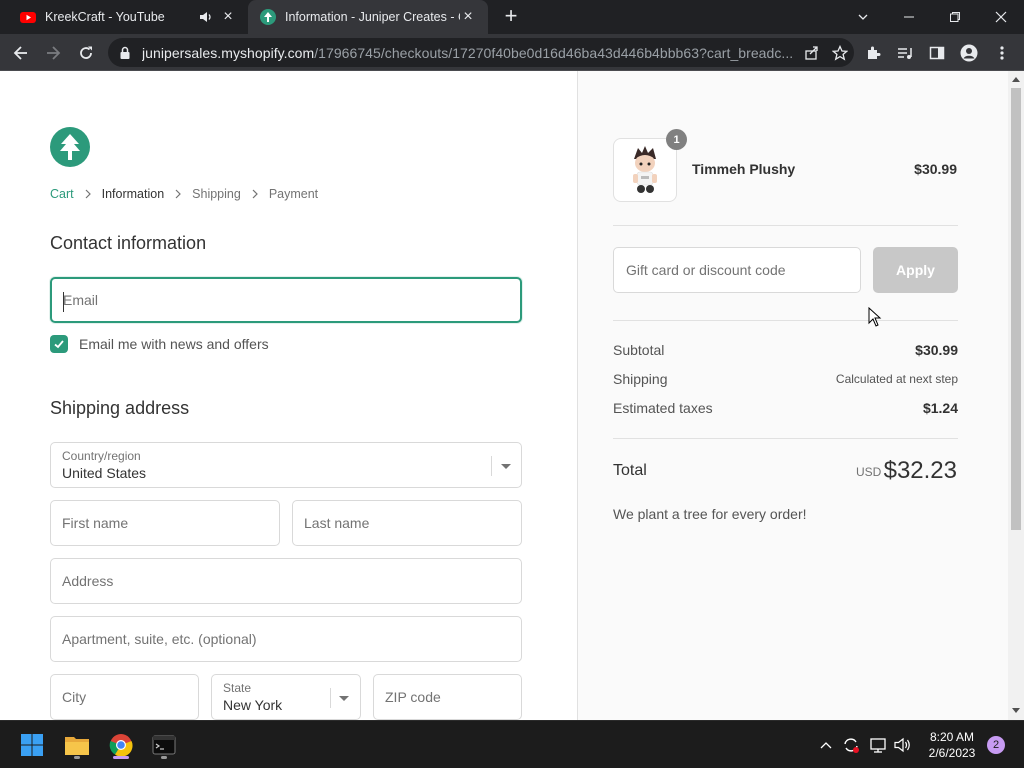 Image resolution: width=1024 pixels, height=768 pixels. Describe the element at coordinates (903, 745) in the screenshot. I see `volume-icon` at that location.